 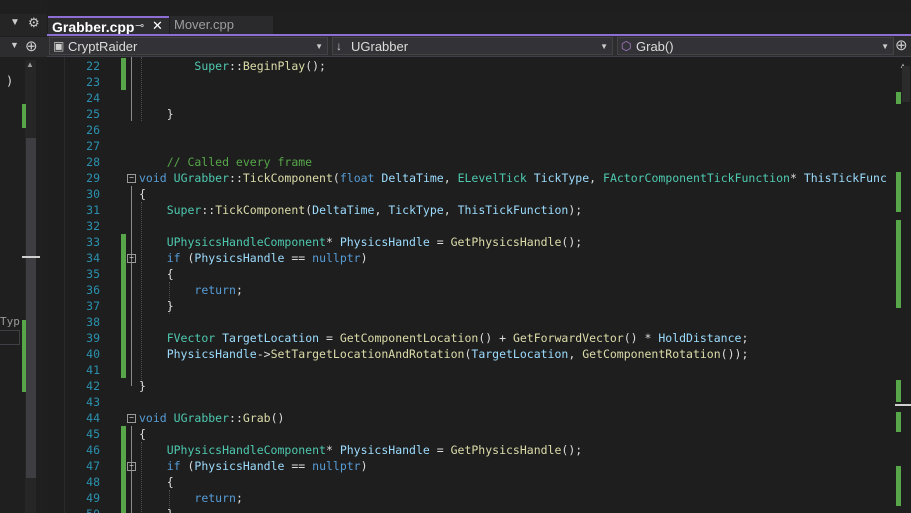 What do you see at coordinates (93, 466) in the screenshot?
I see `line-number: 47` at bounding box center [93, 466].